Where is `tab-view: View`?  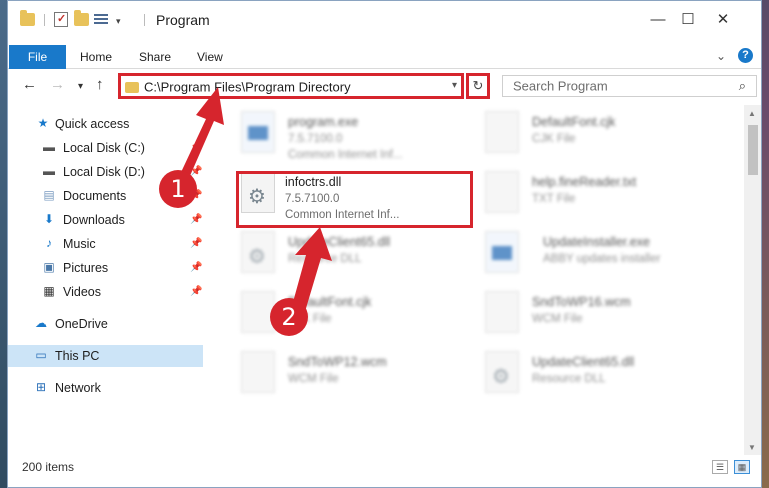
tab-view: View is located at coordinates (210, 57).